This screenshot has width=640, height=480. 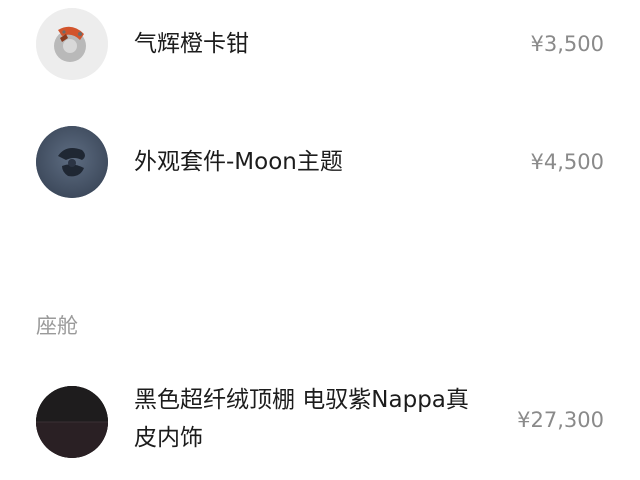 What do you see at coordinates (191, 44) in the screenshot?
I see `item-name: 气辉橙卡钳` at bounding box center [191, 44].